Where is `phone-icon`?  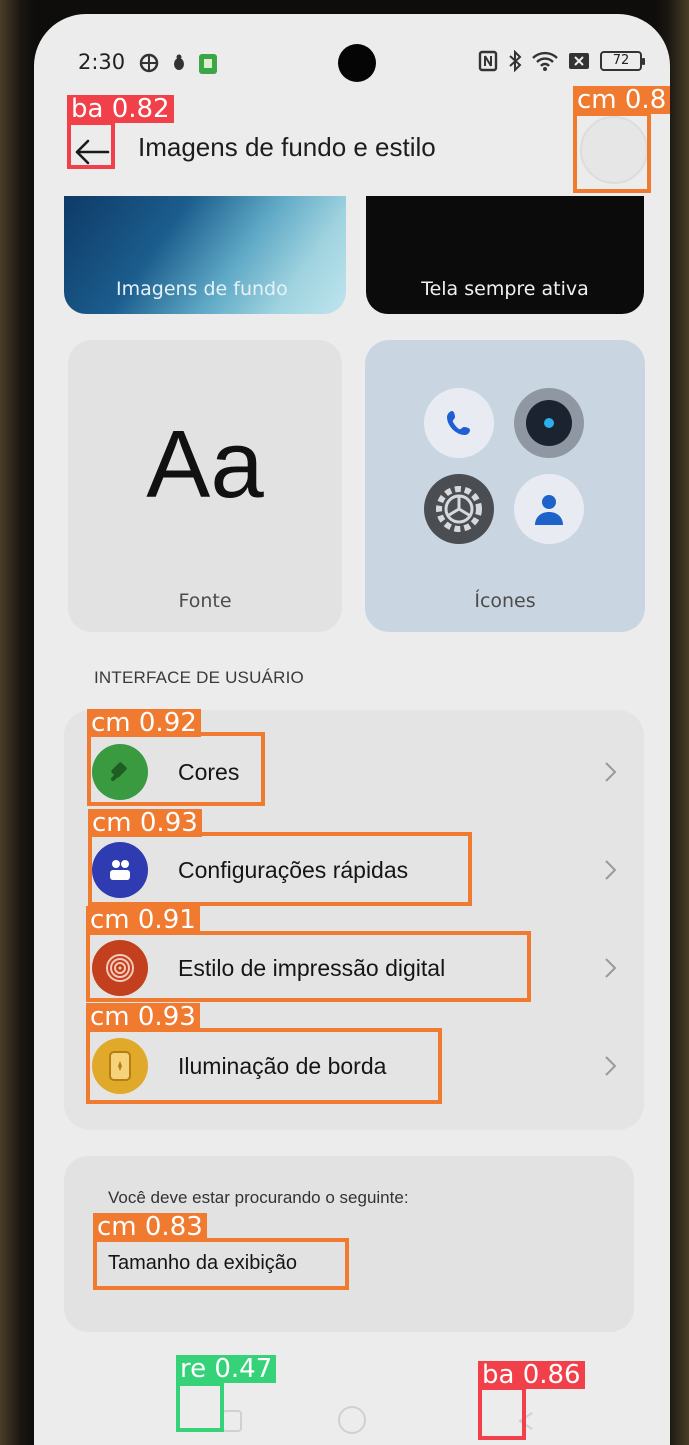 phone-icon is located at coordinates (459, 423).